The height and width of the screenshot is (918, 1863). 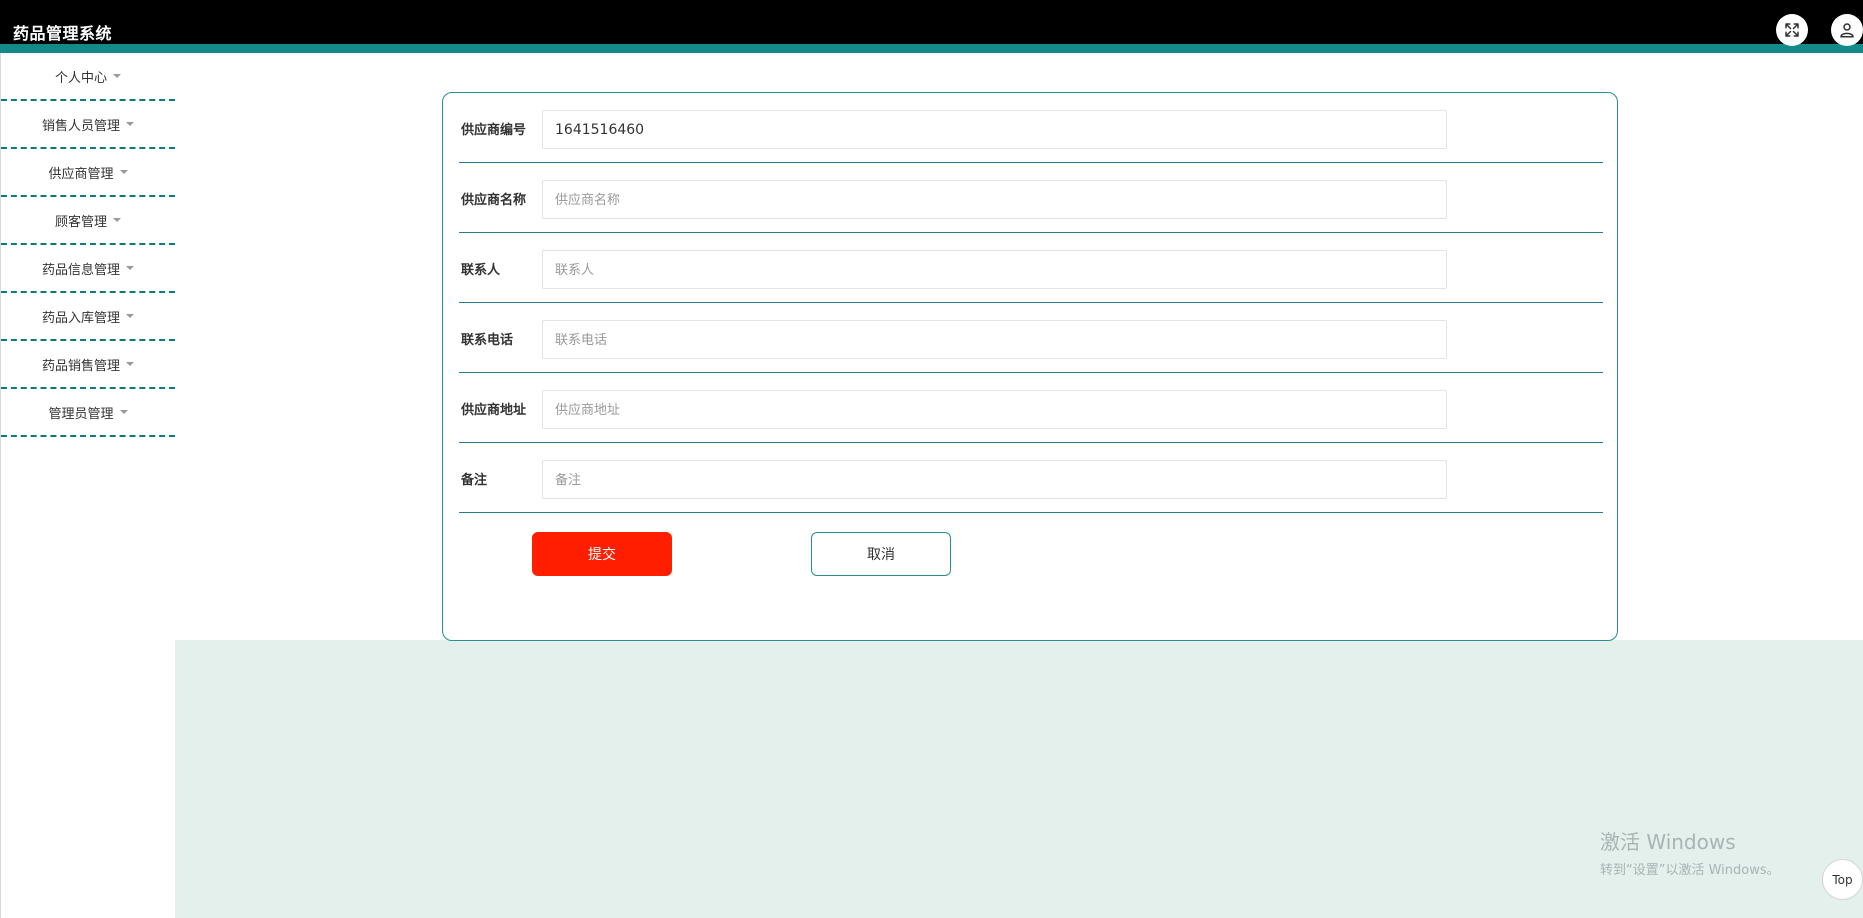 I want to click on form-row-address: 供应商地址, so click(x=1031, y=408).